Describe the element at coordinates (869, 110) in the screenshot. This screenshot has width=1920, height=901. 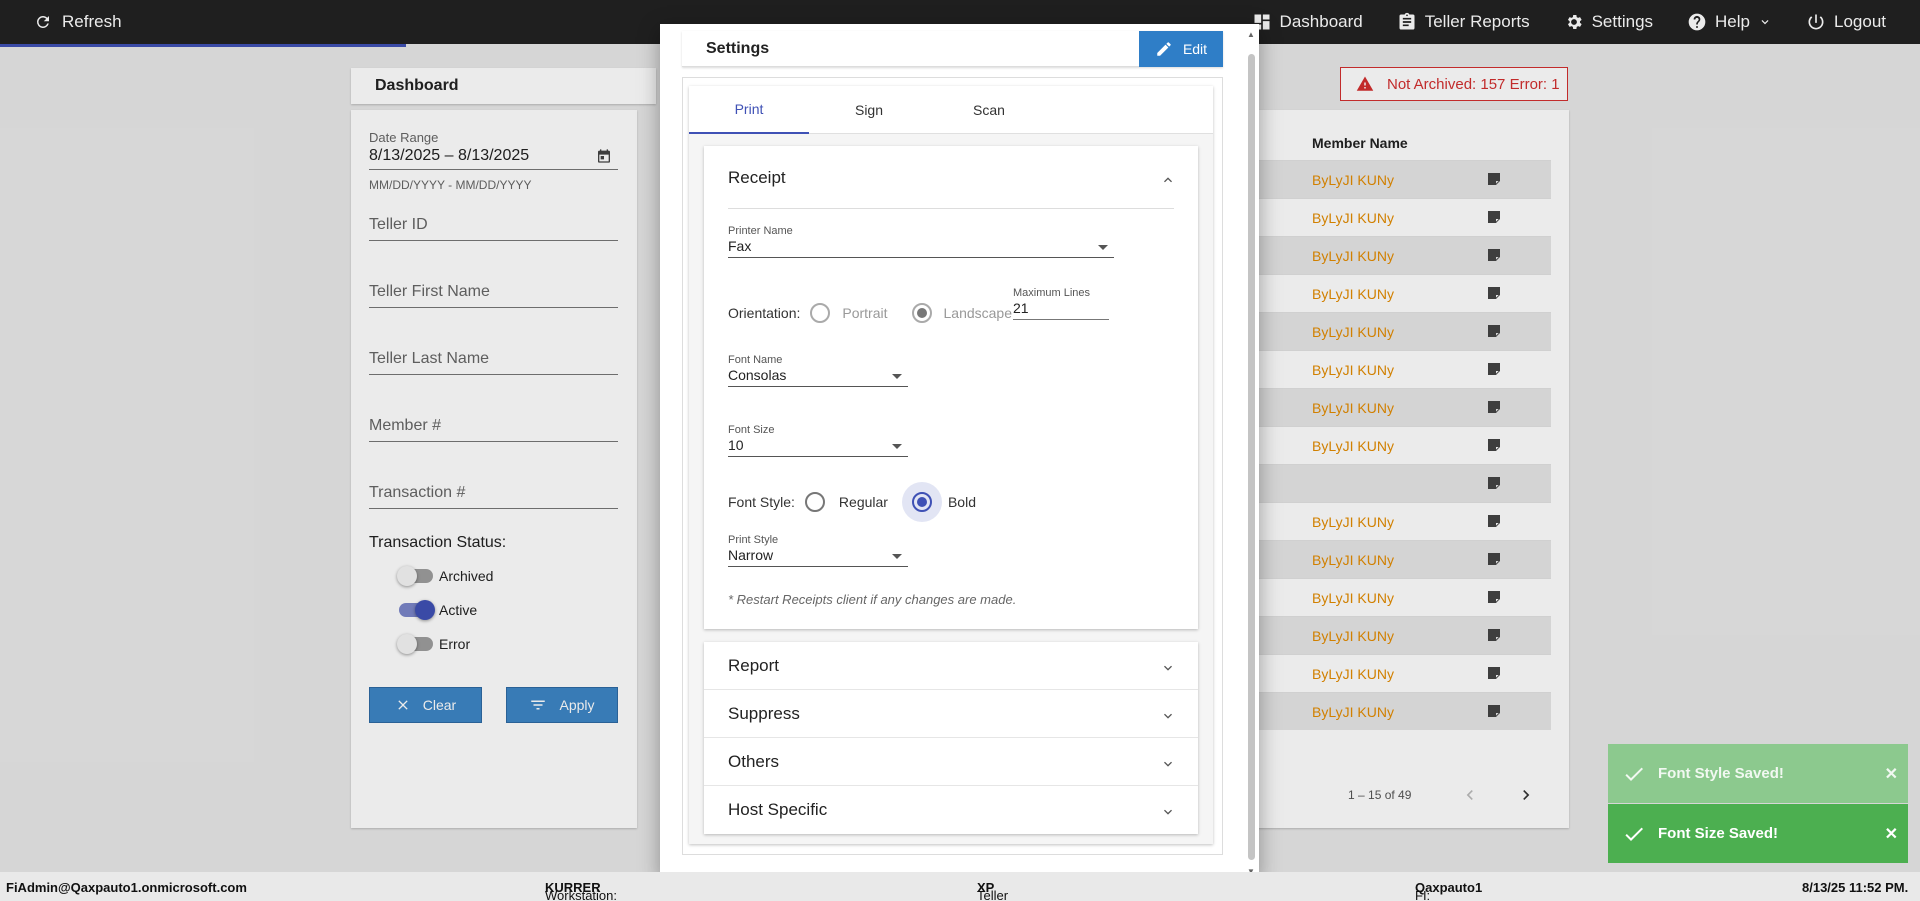
I see `tab-sign: Sign` at that location.